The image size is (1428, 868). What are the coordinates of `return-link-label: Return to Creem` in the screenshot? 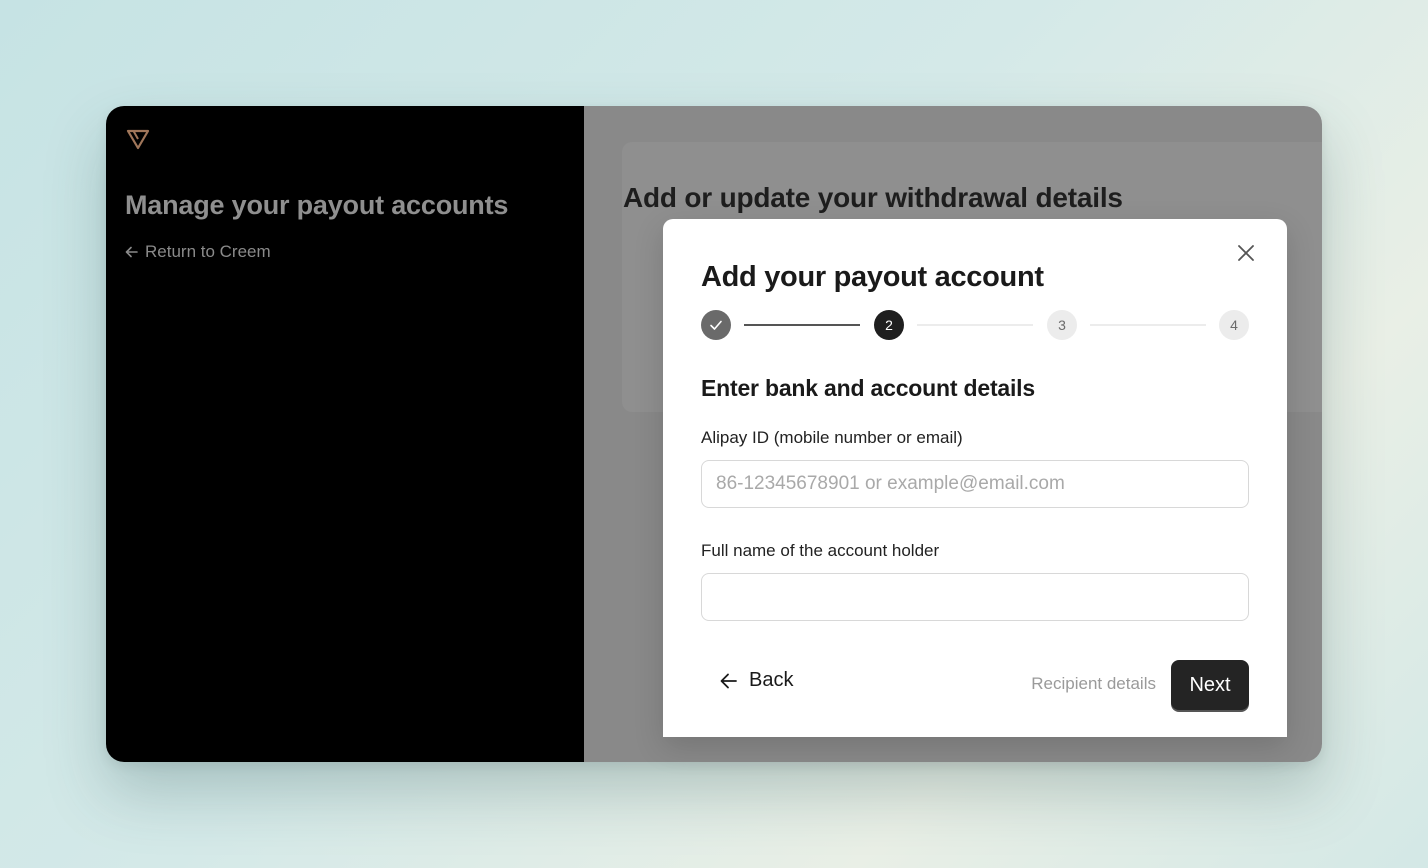 It's located at (208, 251).